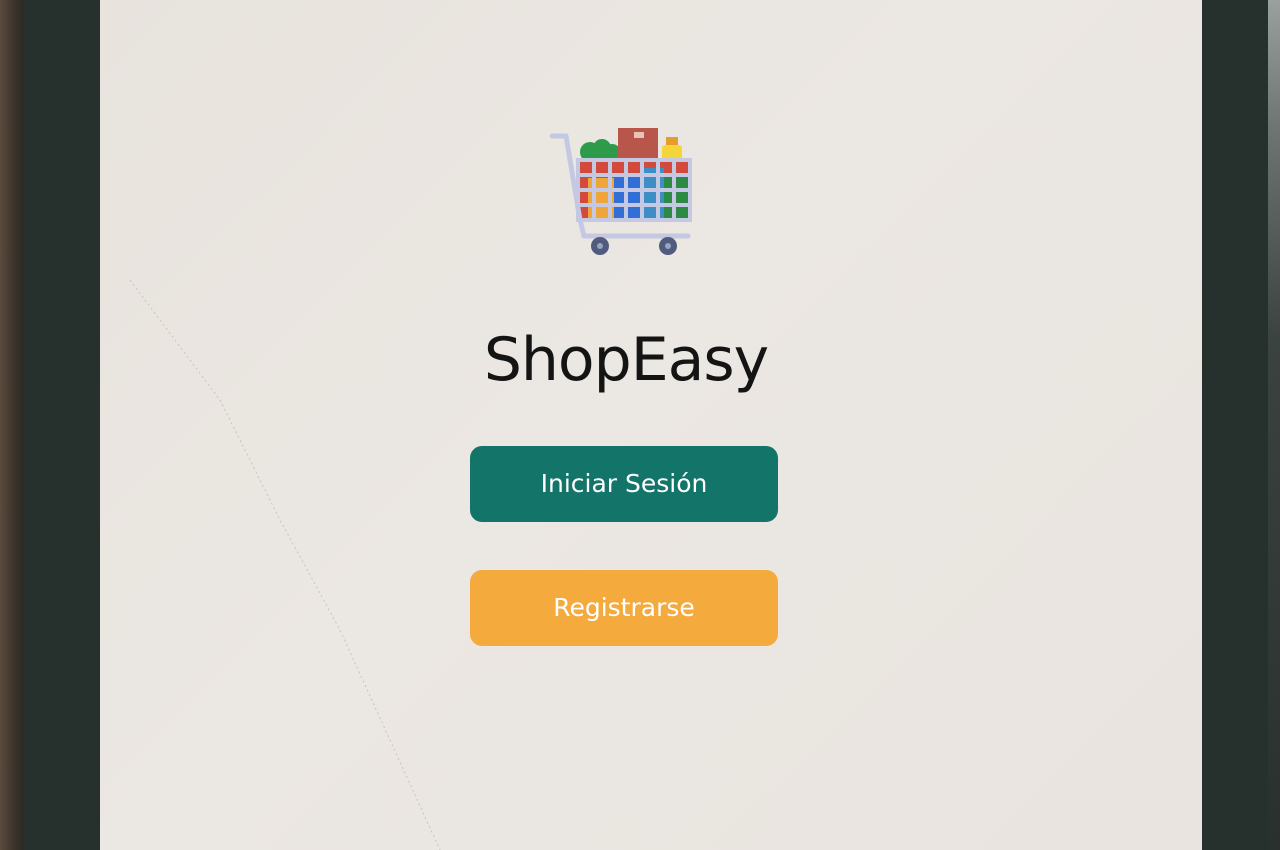 This screenshot has width=1280, height=850. I want to click on login-button: Iniciar Sesión, so click(624, 484).